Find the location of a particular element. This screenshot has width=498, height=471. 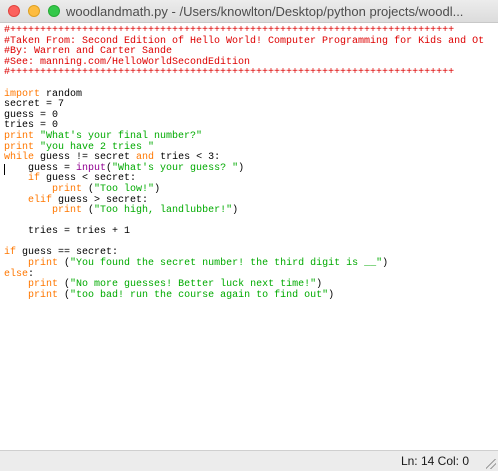

code-line: import random is located at coordinates (251, 94).